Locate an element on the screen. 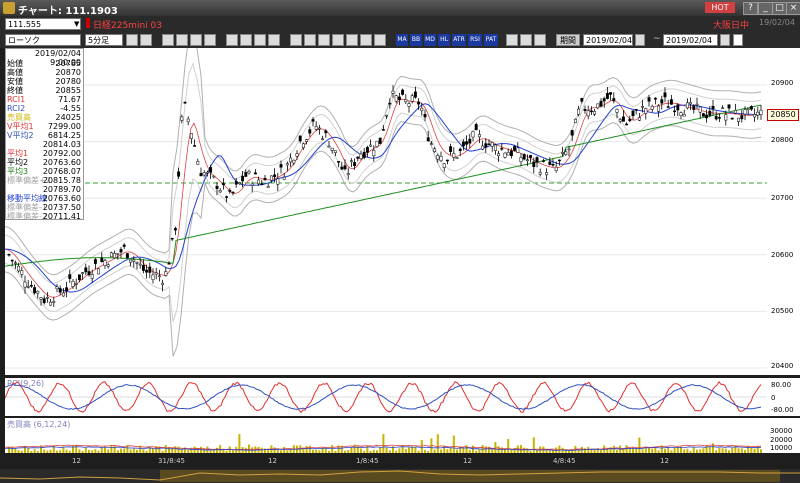 The image size is (800, 483). indicator-button-4: HL is located at coordinates (444, 40).